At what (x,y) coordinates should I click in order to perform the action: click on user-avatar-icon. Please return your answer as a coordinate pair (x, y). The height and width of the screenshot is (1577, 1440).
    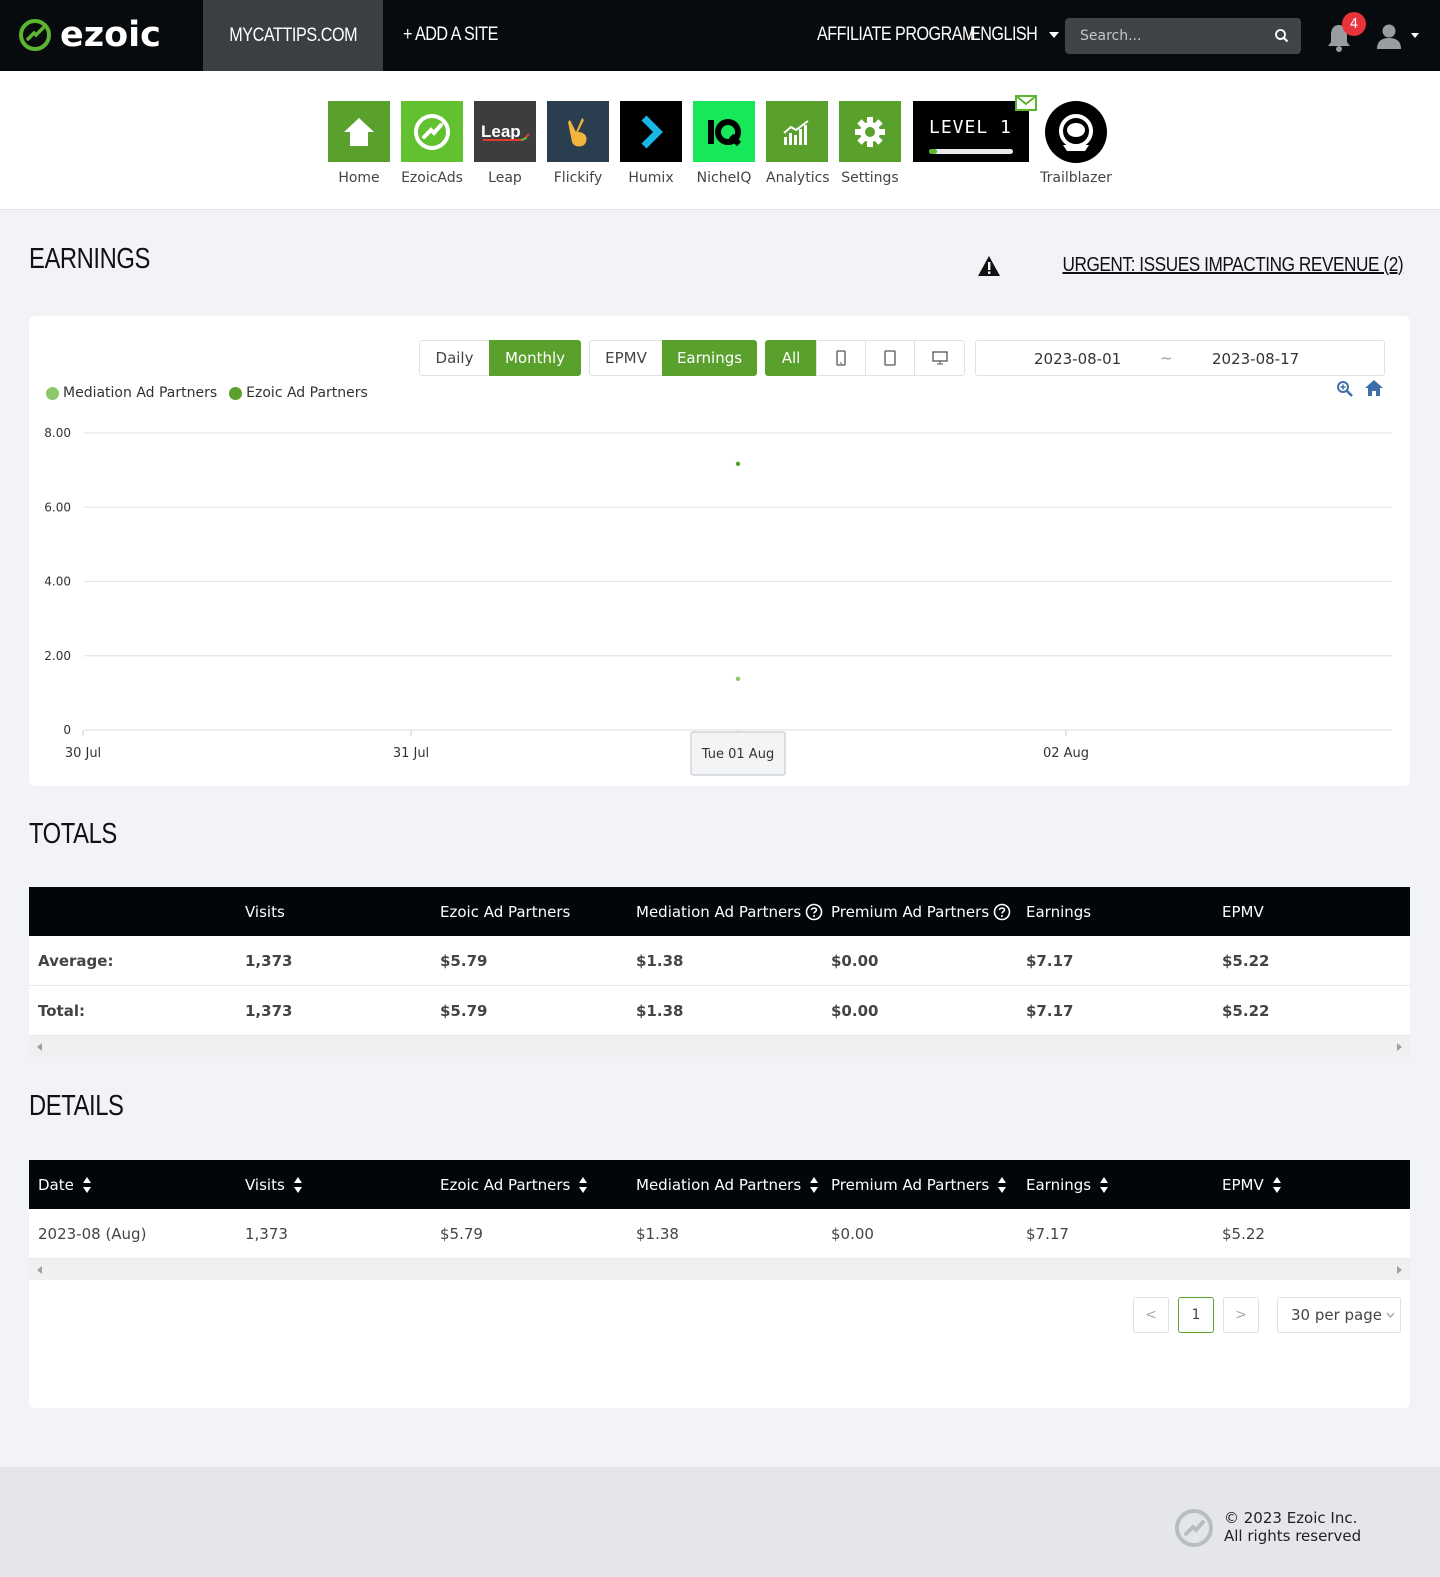
    Looking at the image, I should click on (1389, 36).